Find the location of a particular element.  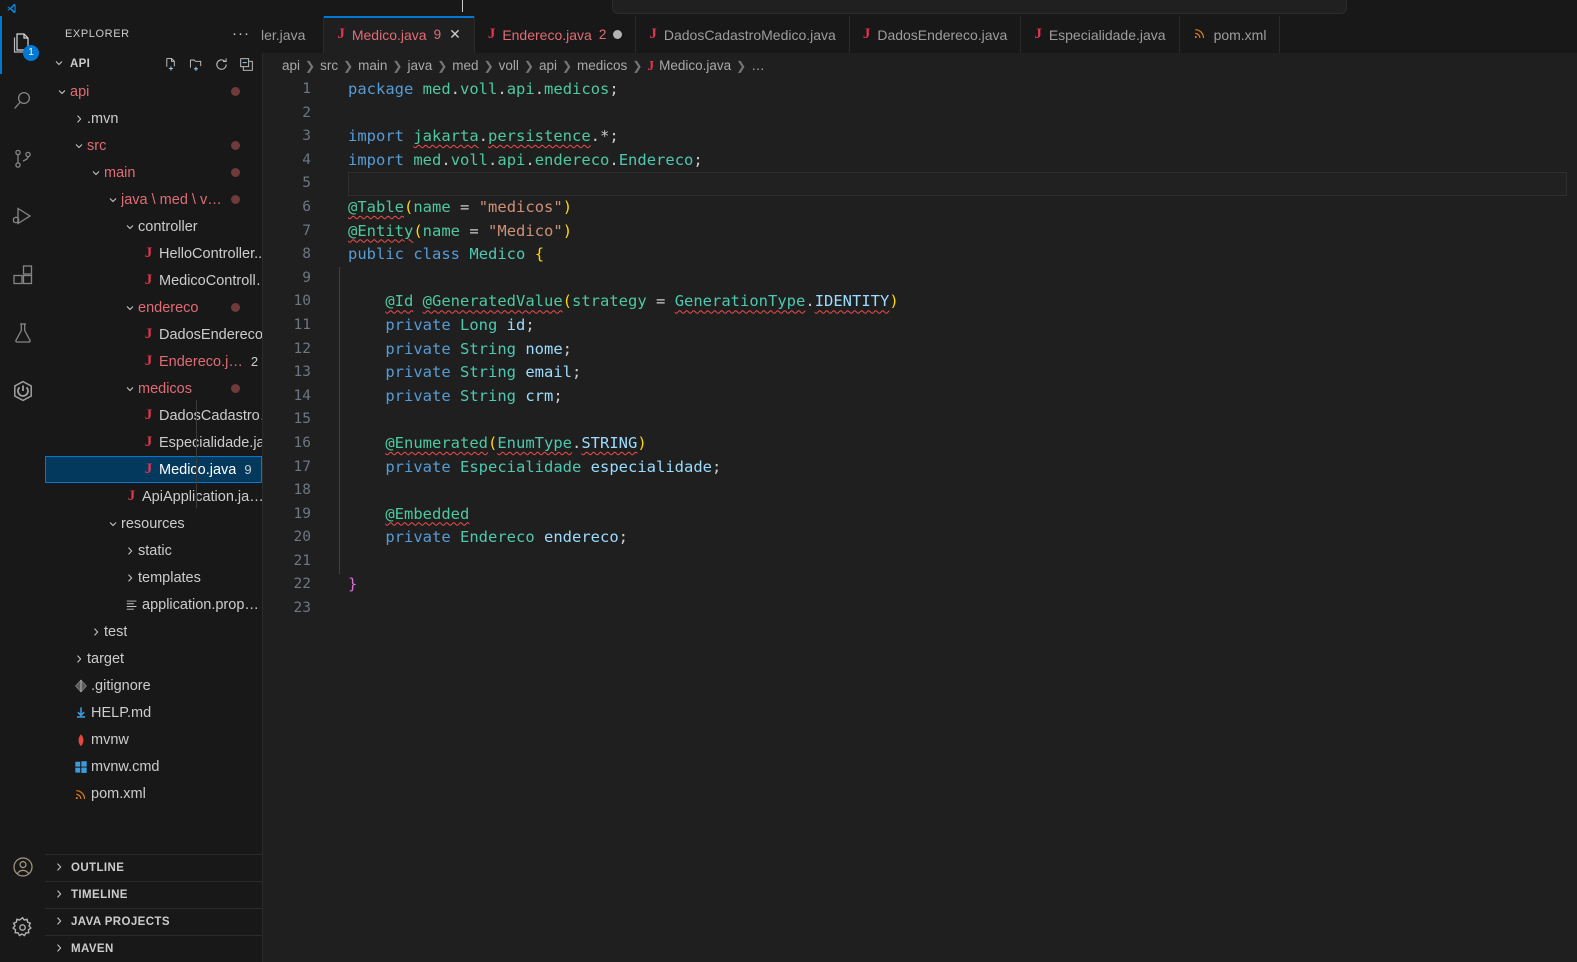

code-line: 8 public class Medico { is located at coordinates (920, 255).